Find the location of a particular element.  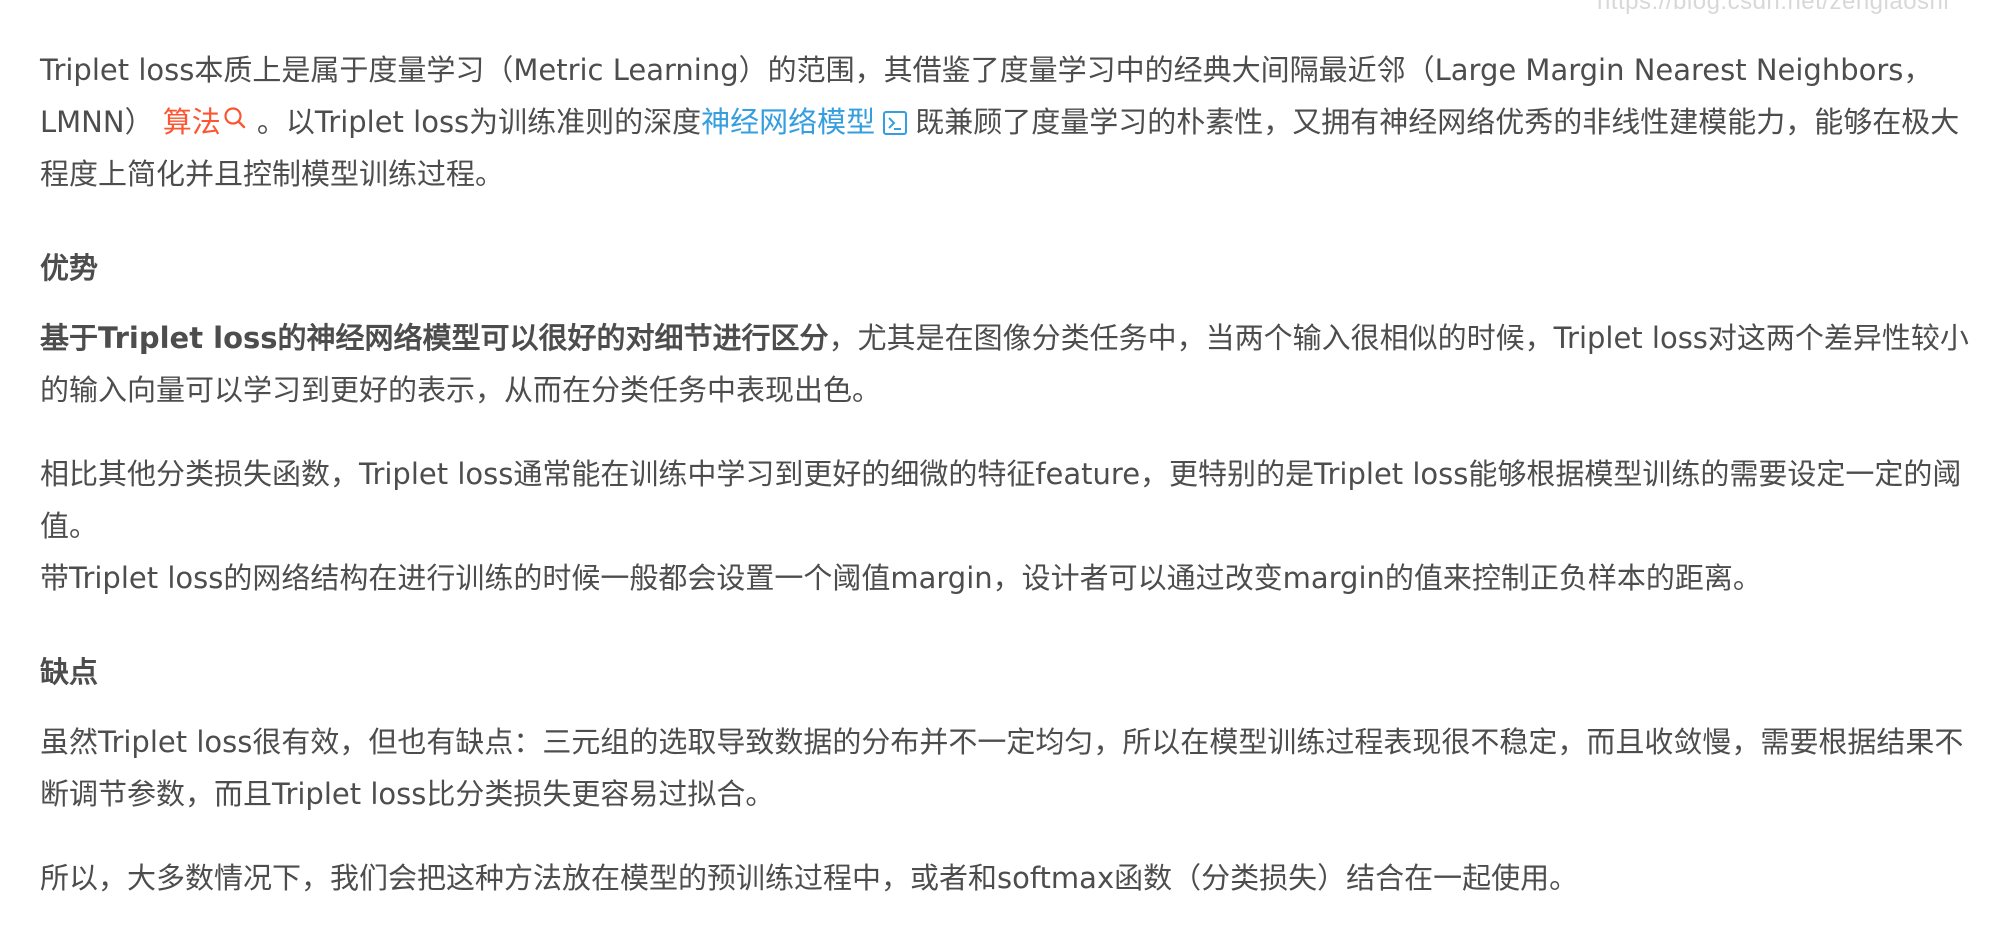

neural-network-model-link: 神经网络模型 is located at coordinates (808, 122).